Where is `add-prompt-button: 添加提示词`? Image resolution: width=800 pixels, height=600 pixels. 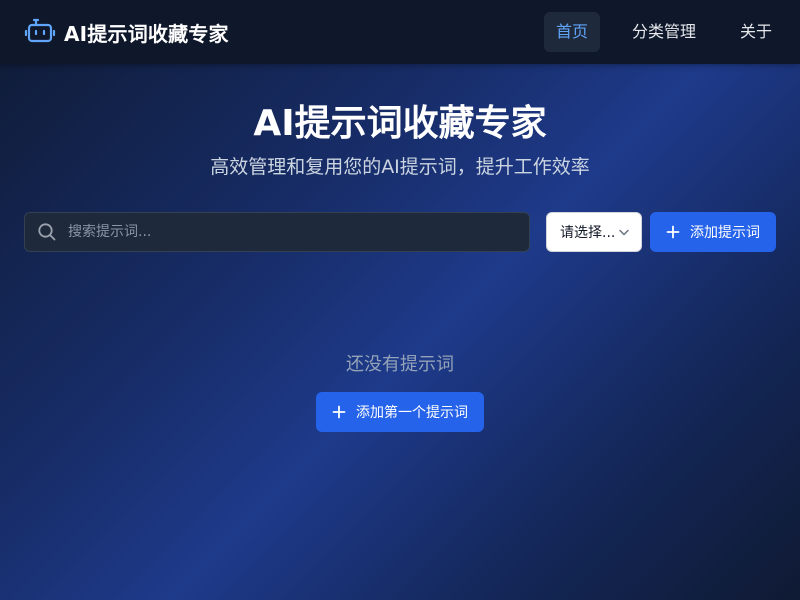
add-prompt-button: 添加提示词 is located at coordinates (713, 232).